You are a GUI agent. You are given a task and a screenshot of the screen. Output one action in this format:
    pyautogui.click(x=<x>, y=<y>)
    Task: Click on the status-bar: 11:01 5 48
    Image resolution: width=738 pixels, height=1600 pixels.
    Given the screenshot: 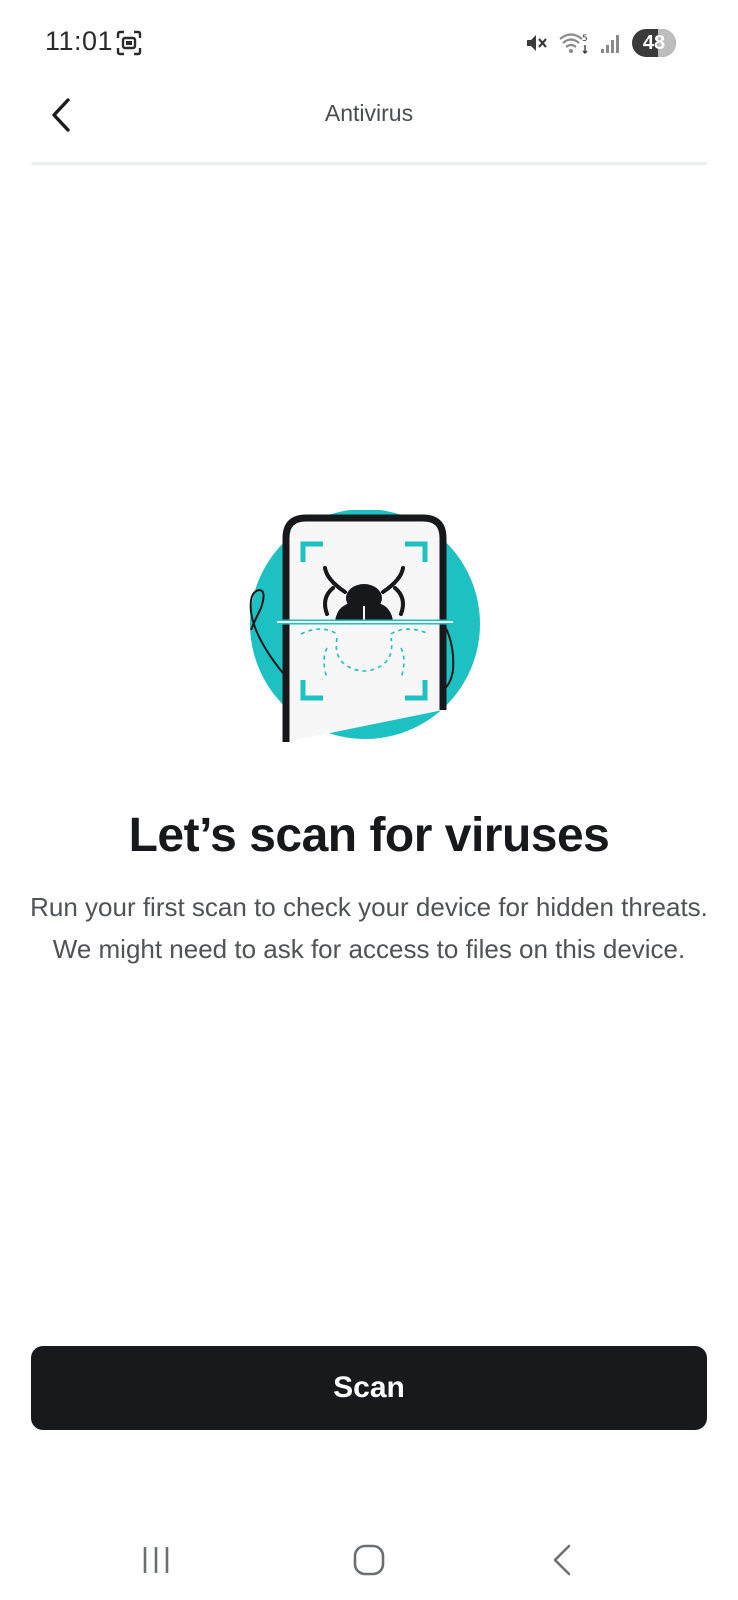 What is the action you would take?
    pyautogui.click(x=369, y=43)
    